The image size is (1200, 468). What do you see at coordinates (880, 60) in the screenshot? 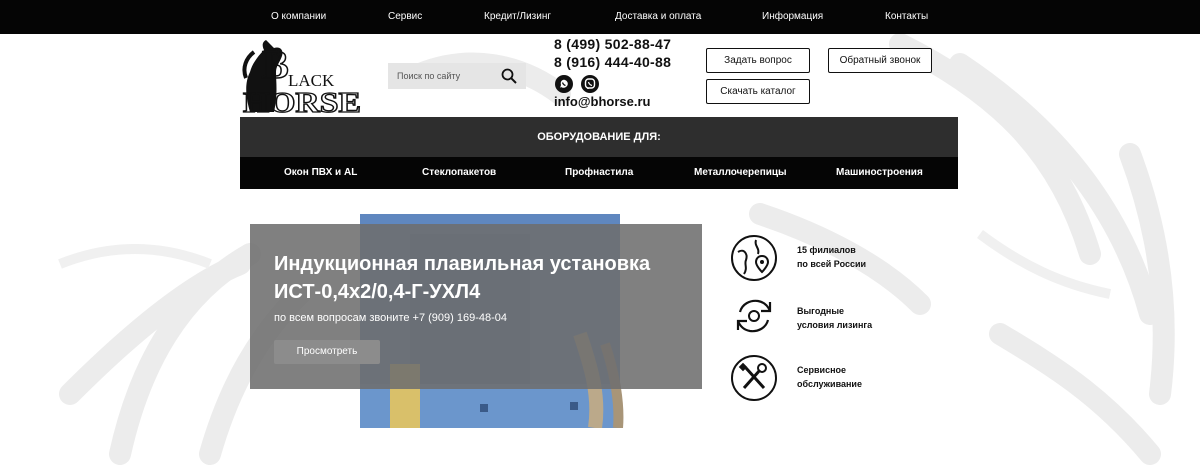
I see `callback-button: Обратный звонок` at bounding box center [880, 60].